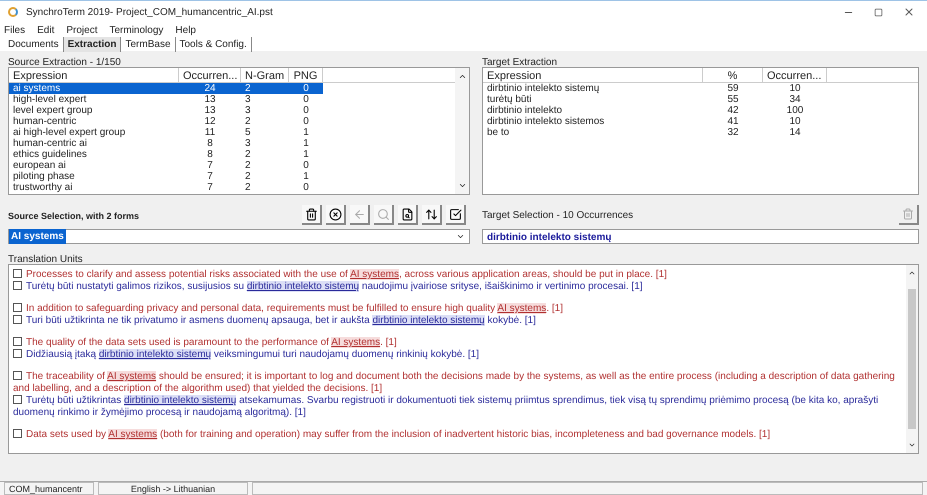 The height and width of the screenshot is (495, 927). Describe the element at coordinates (49, 488) in the screenshot. I see `status-bar-field: COM_humancentr` at that location.